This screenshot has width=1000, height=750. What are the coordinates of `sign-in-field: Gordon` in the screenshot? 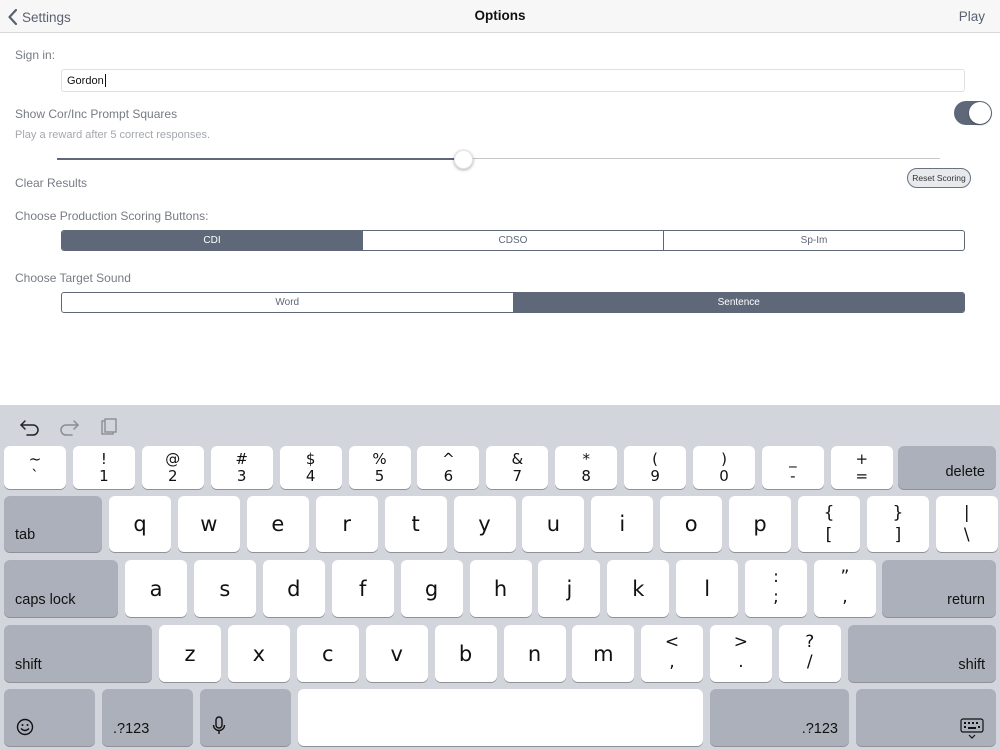 It's located at (513, 80).